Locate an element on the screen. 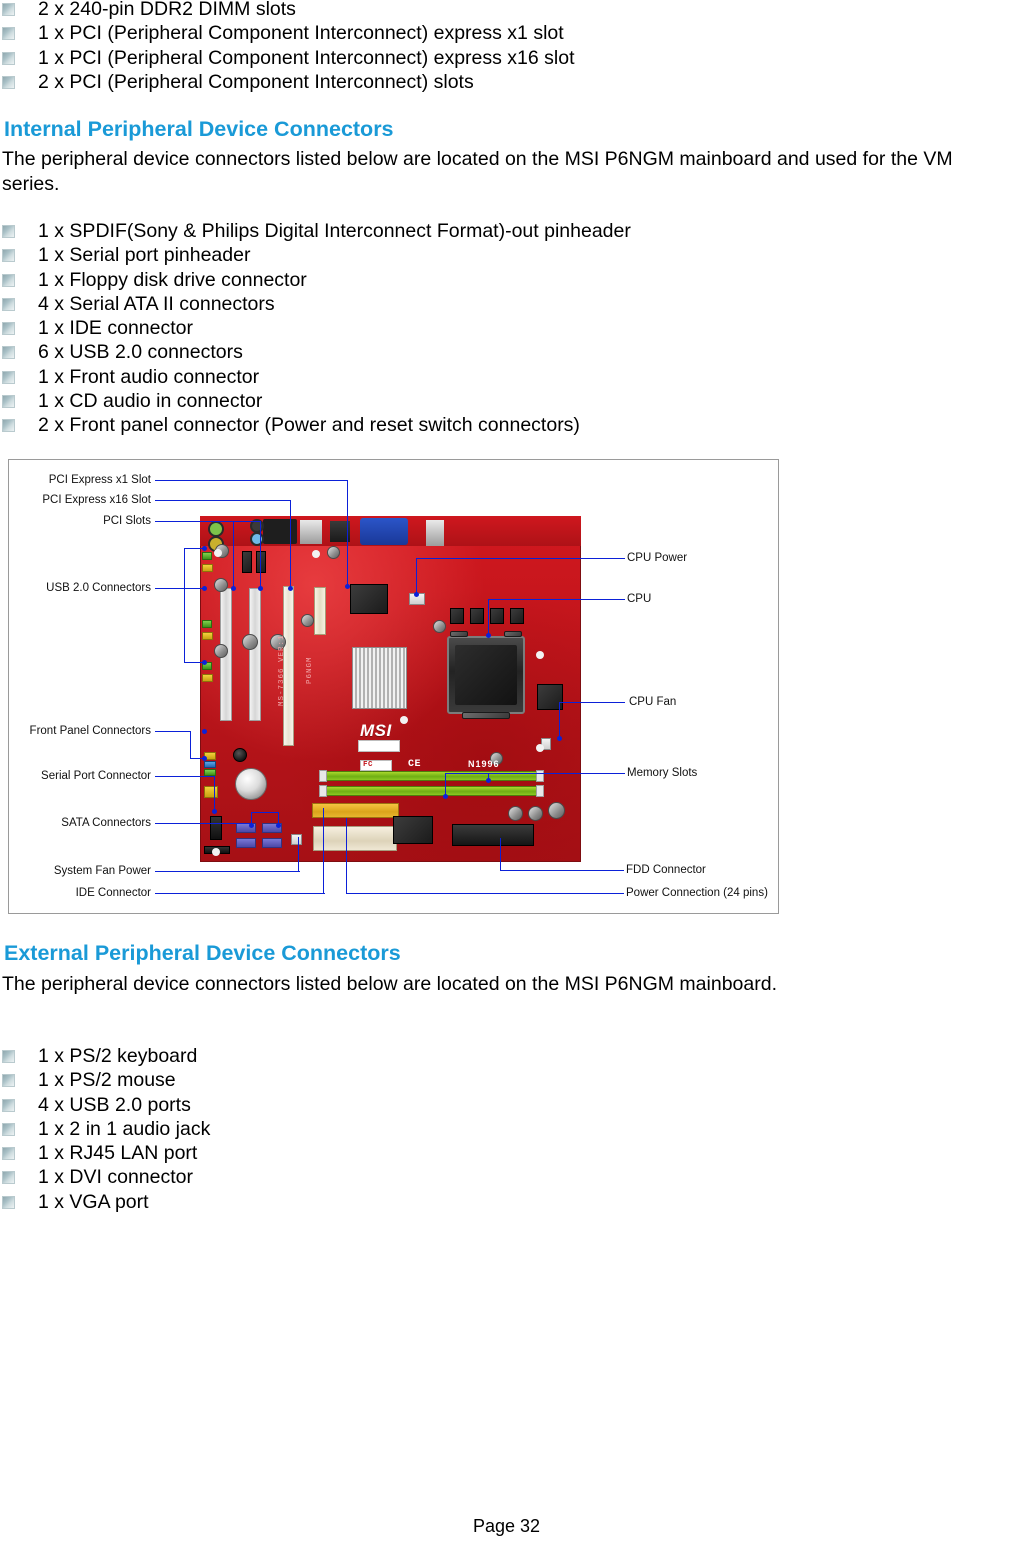 The width and height of the screenshot is (1013, 1543). callout-line-ide-v is located at coordinates (324, 851).